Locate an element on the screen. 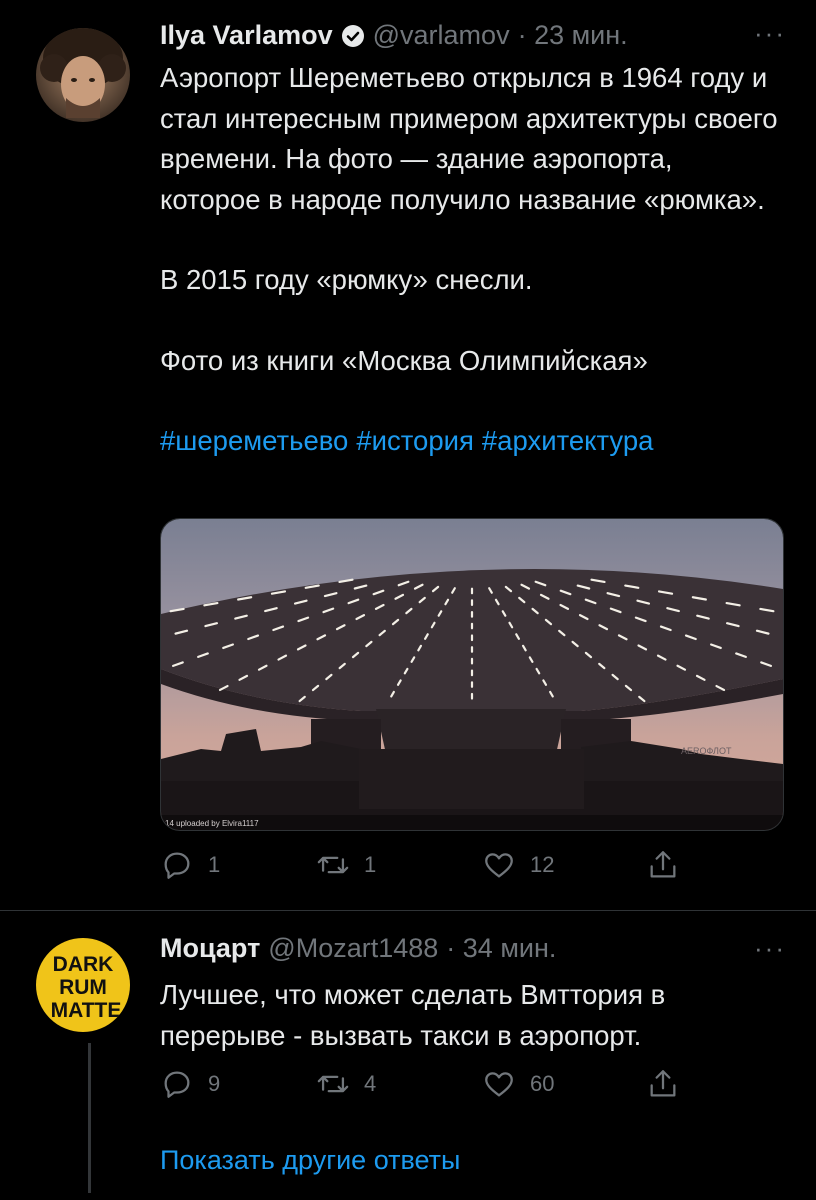 The height and width of the screenshot is (1200, 816). author-handle: @Mozart1488 is located at coordinates (353, 948).